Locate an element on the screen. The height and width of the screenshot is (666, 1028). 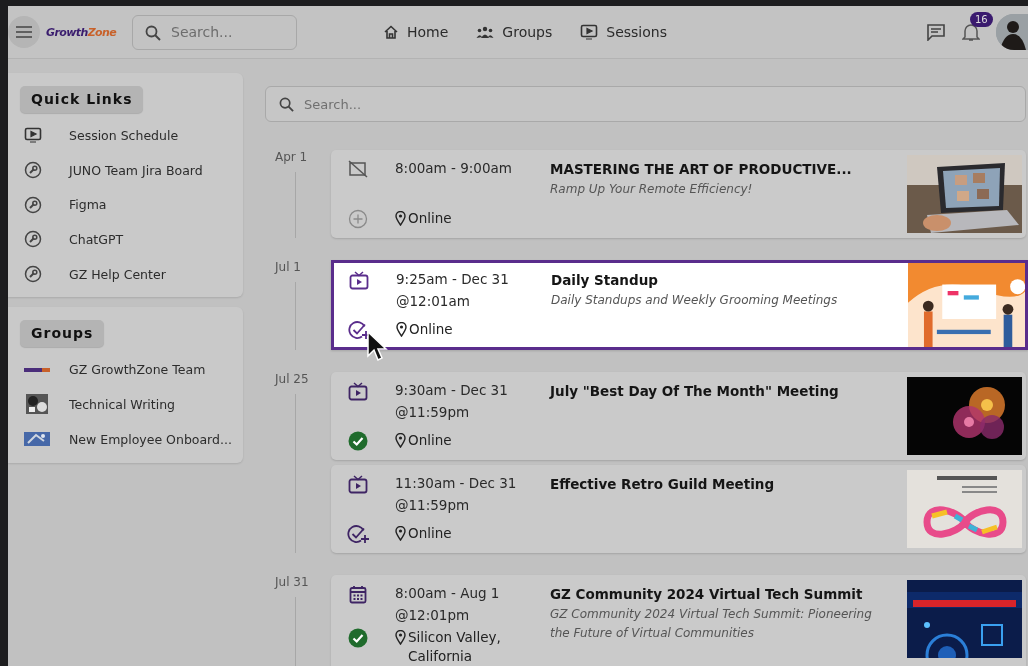
quick-link: Figma is located at coordinates (131, 205).